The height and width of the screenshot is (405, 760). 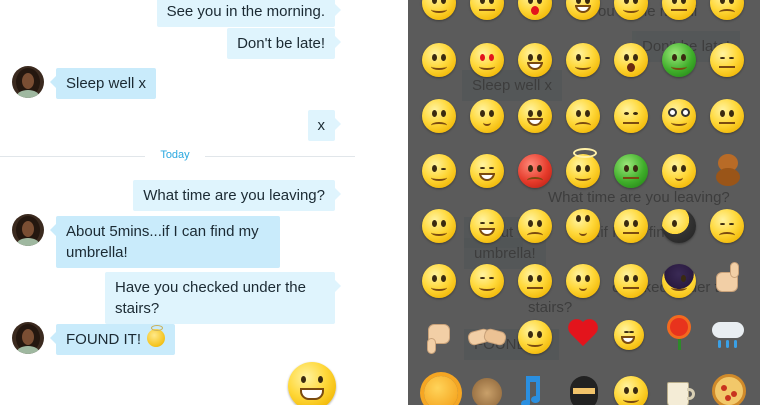 What do you see at coordinates (487, 10) in the screenshot?
I see `neutral-emoticon-icon` at bounding box center [487, 10].